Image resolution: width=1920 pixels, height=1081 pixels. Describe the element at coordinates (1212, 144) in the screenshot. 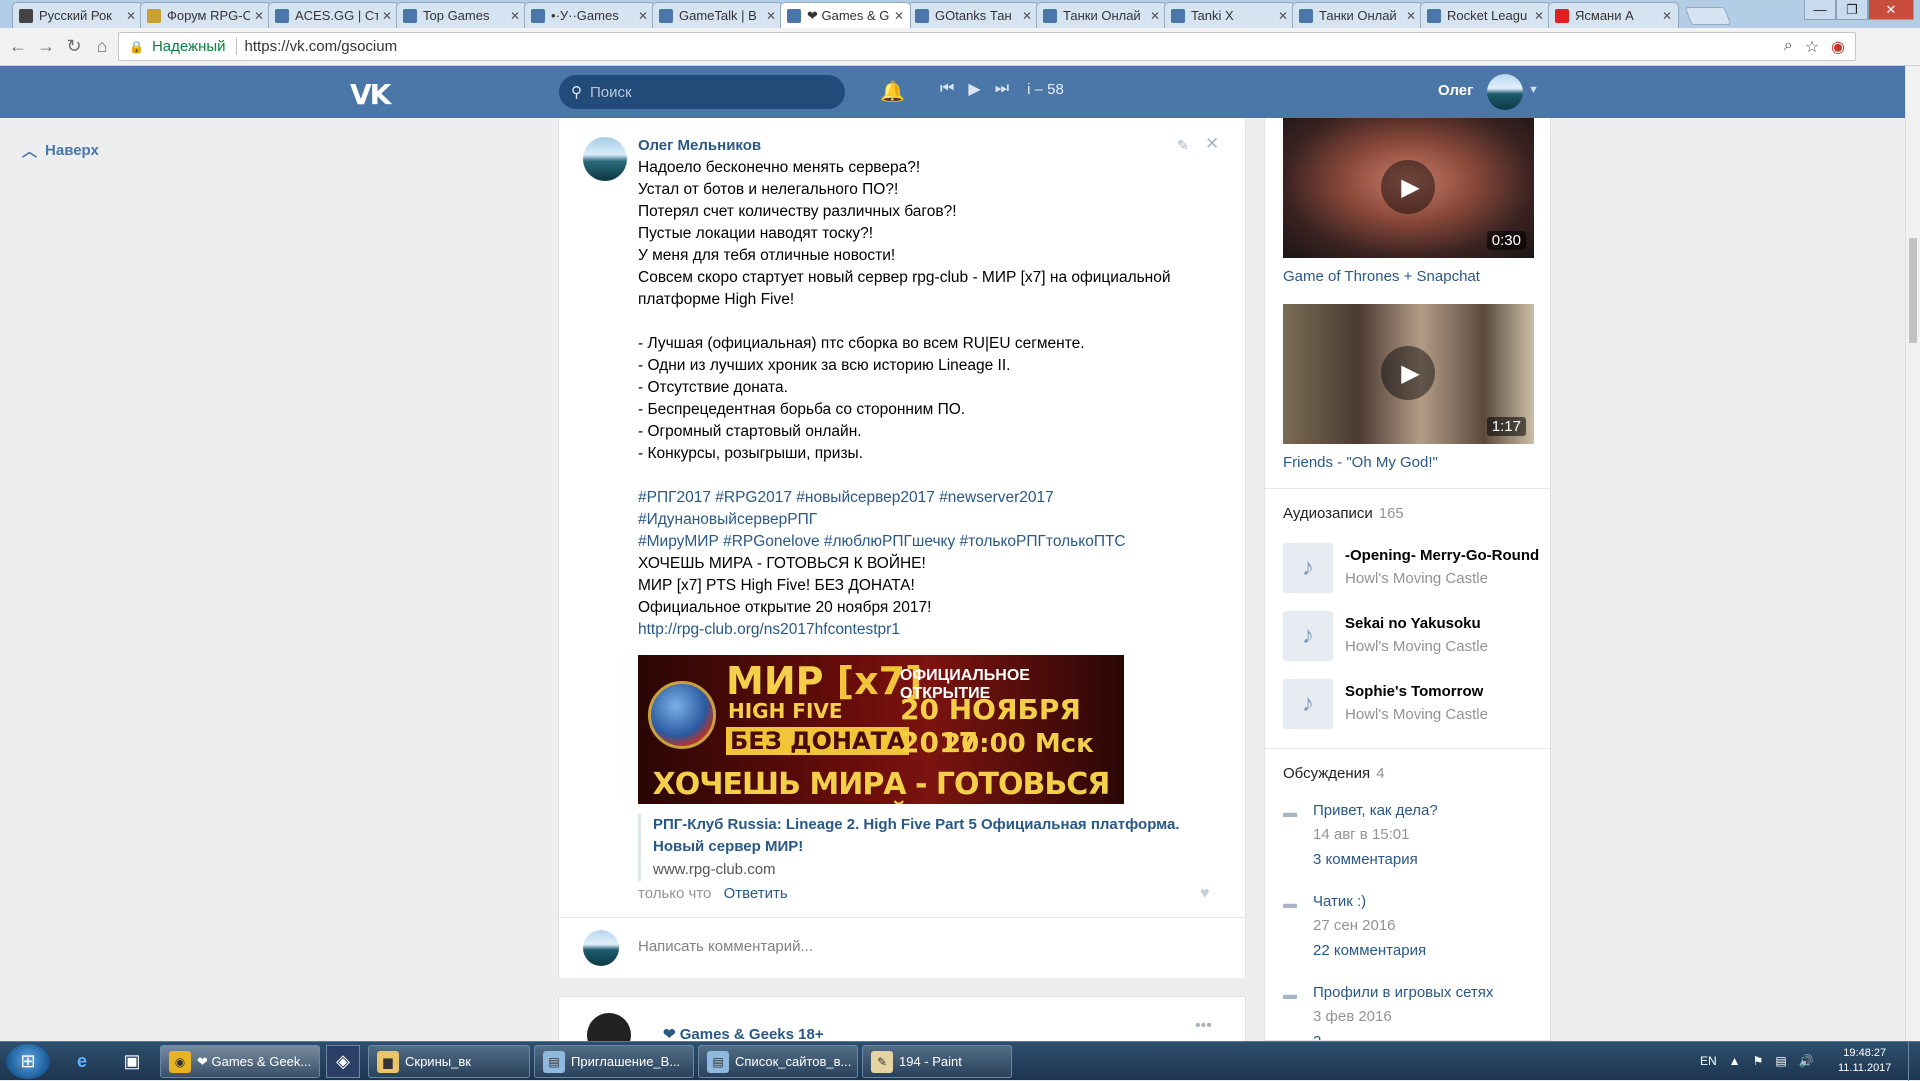

I see `close-icon: ✕` at that location.